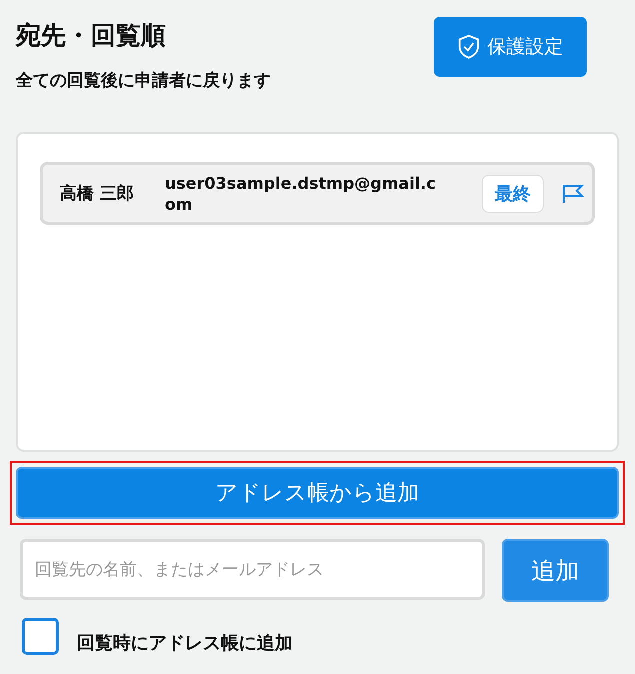  What do you see at coordinates (40, 636) in the screenshot?
I see `checkbox` at bounding box center [40, 636].